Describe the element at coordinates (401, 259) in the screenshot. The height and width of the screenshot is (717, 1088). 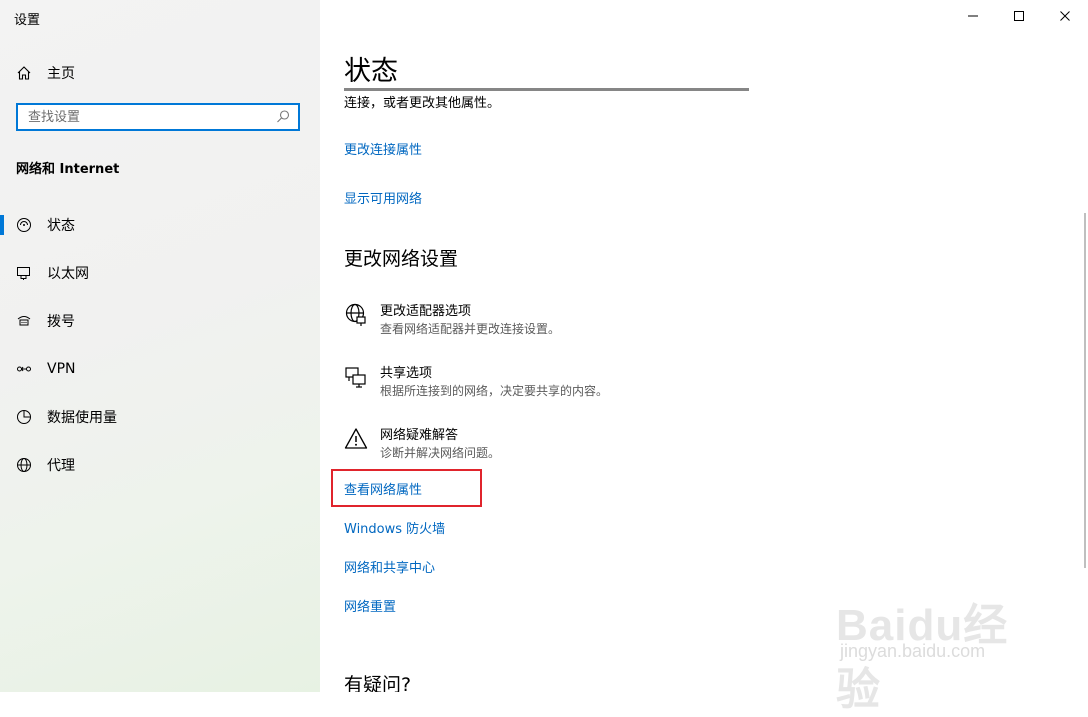
I see `change-network-settings-heading: 更改网络设置` at that location.